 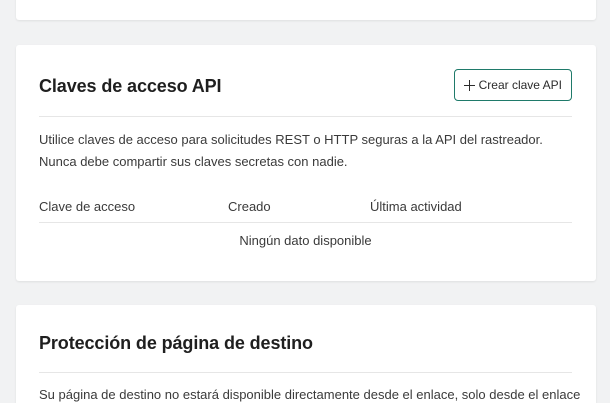 I want to click on create-api-key-label: Crear clave API, so click(x=520, y=85).